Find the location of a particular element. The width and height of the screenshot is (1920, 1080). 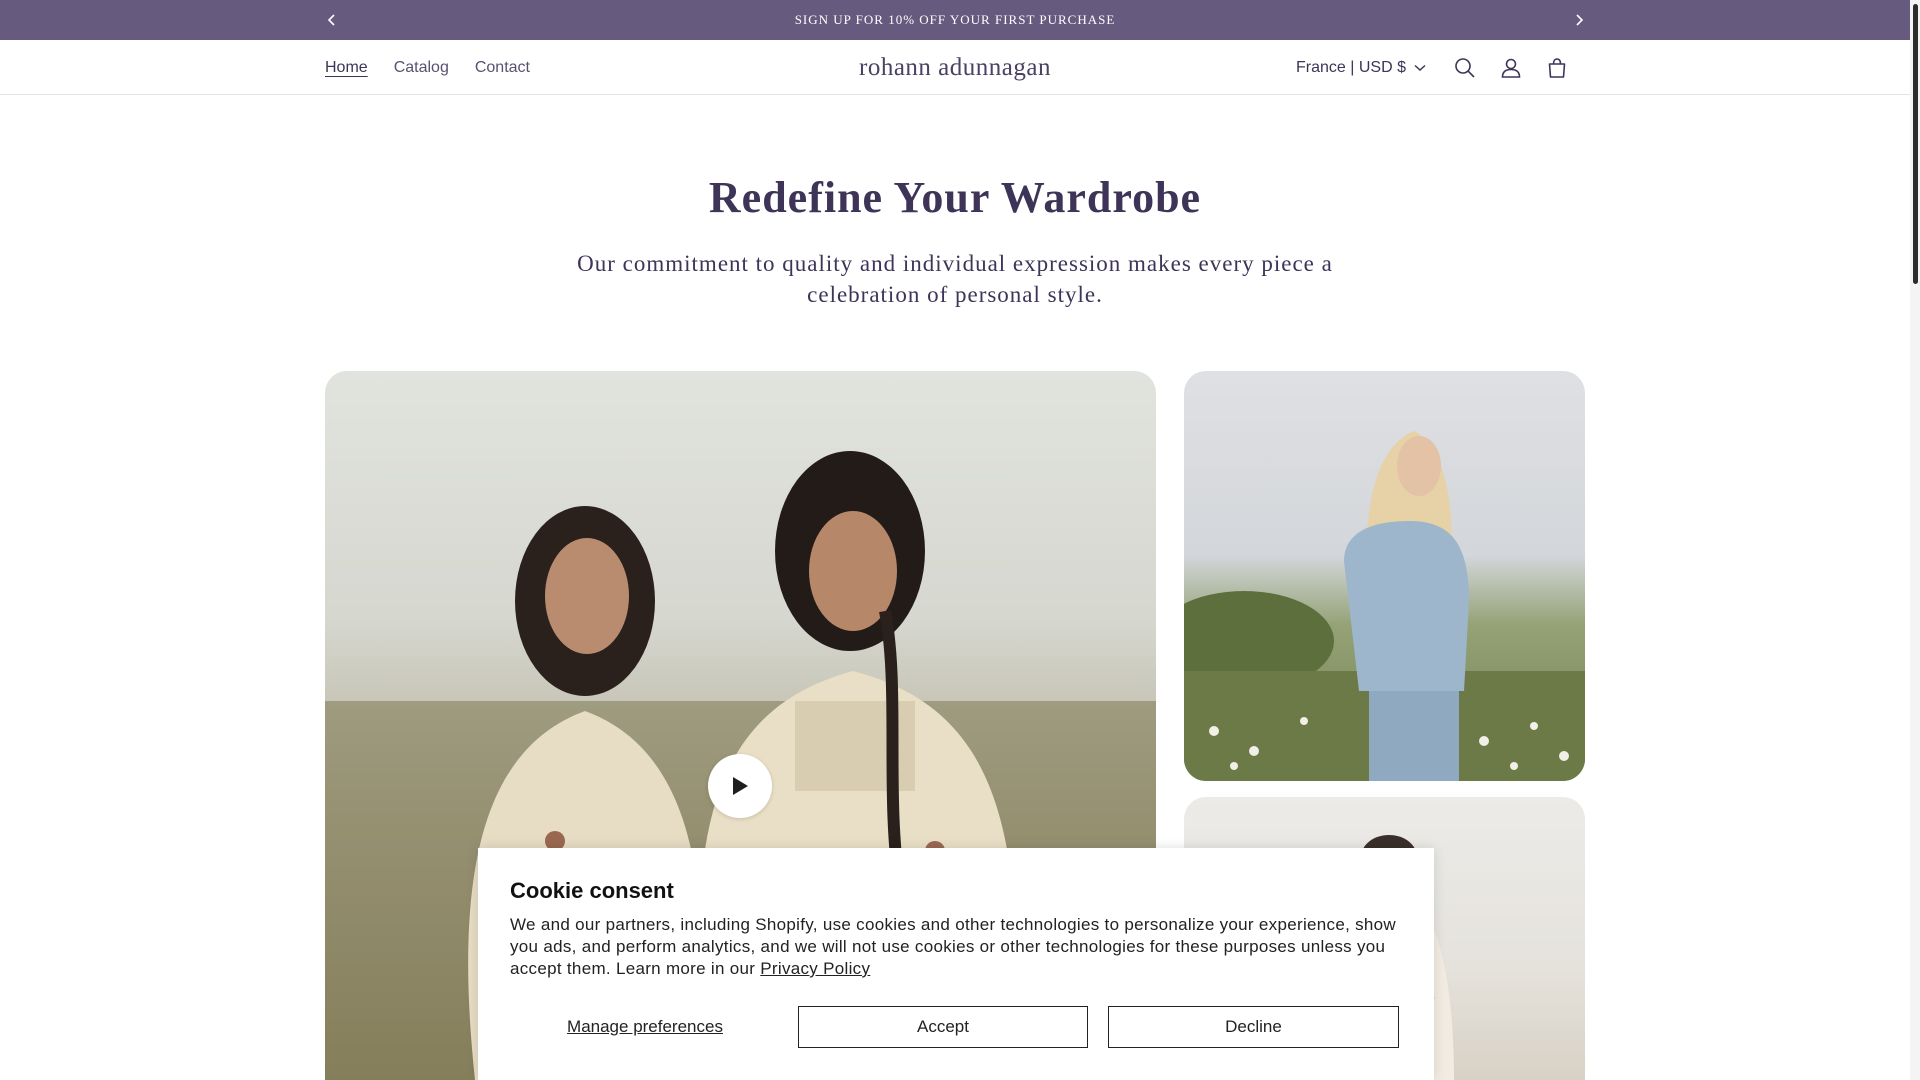

nav-contact: Contact is located at coordinates (502, 68).